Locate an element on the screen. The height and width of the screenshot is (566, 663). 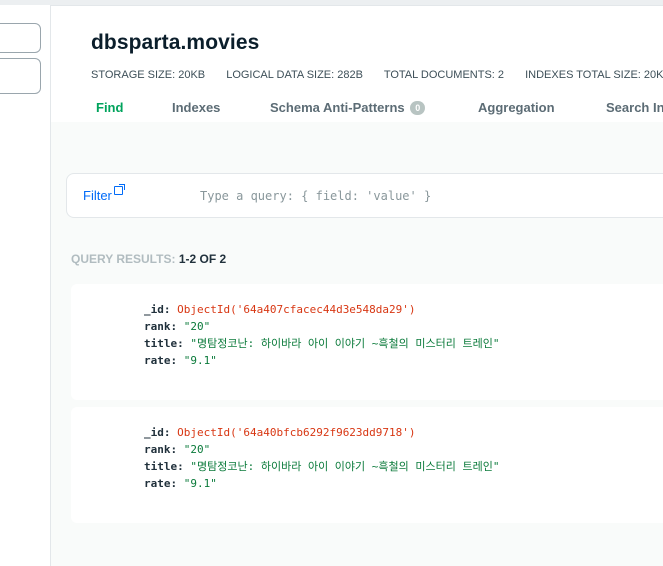
collection-title: dbsparta.movies is located at coordinates (175, 42).